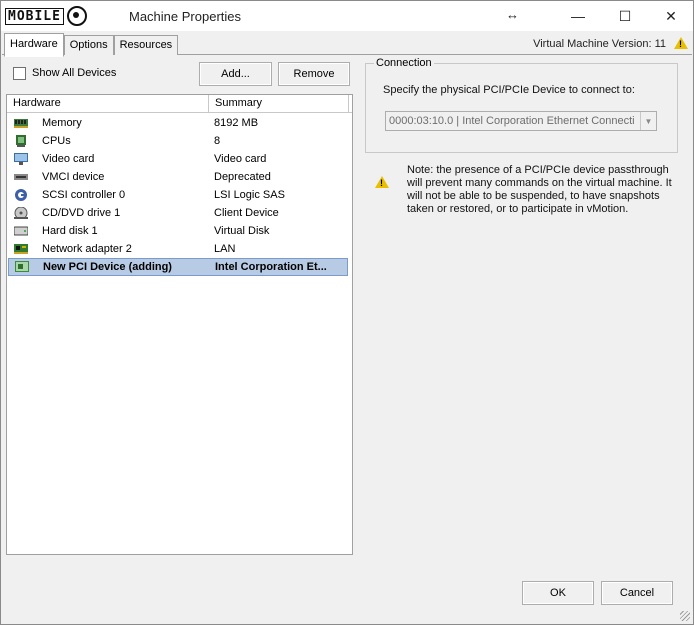  Describe the element at coordinates (558, 593) in the screenshot. I see `ok-button: OK` at that location.